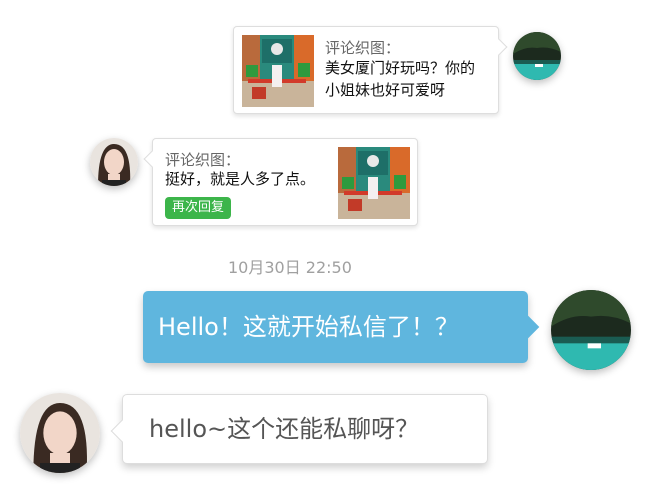  What do you see at coordinates (284, 429) in the screenshot?
I see `message-text: hello~这个还能私聊呀？` at bounding box center [284, 429].